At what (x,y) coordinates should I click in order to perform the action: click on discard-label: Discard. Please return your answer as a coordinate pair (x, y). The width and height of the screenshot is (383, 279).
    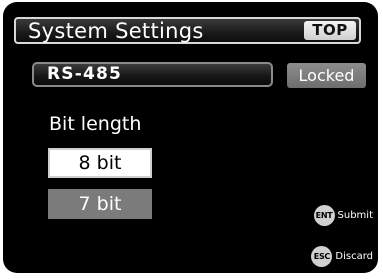
    Looking at the image, I should click on (354, 256).